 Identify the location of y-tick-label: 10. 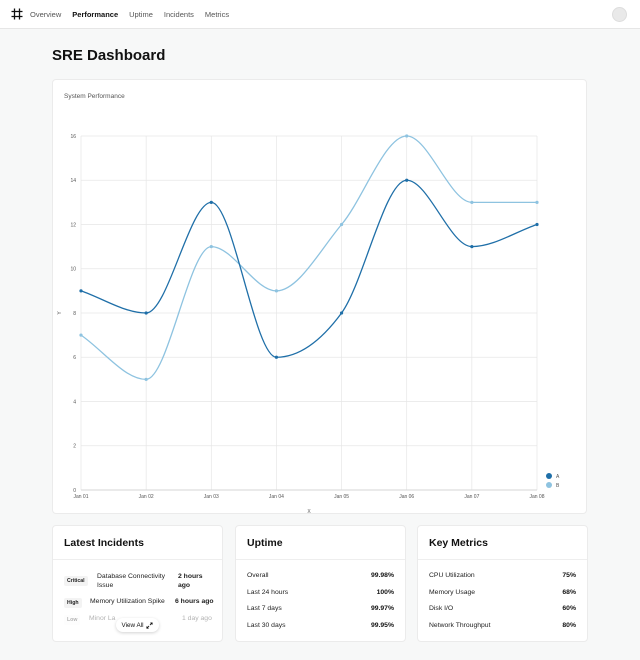
(73, 270).